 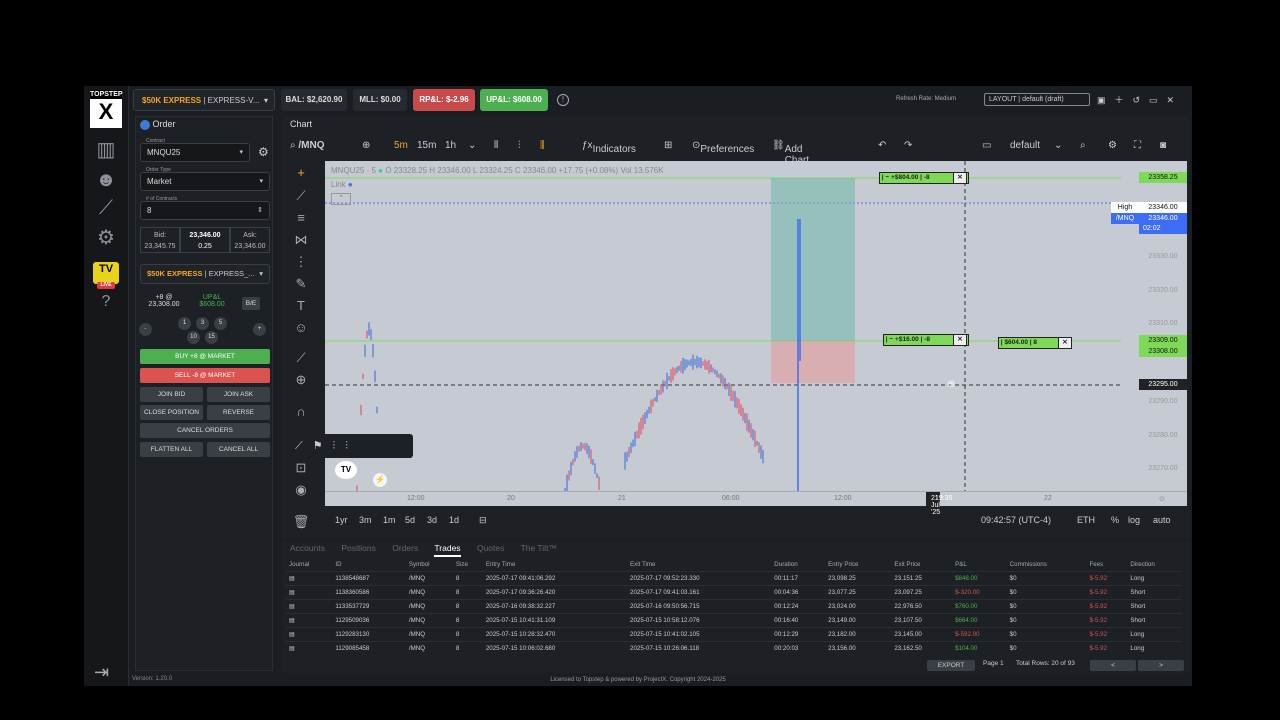 What do you see at coordinates (472, 145) in the screenshot?
I see `interval-dropdown-icon: ⌄` at bounding box center [472, 145].